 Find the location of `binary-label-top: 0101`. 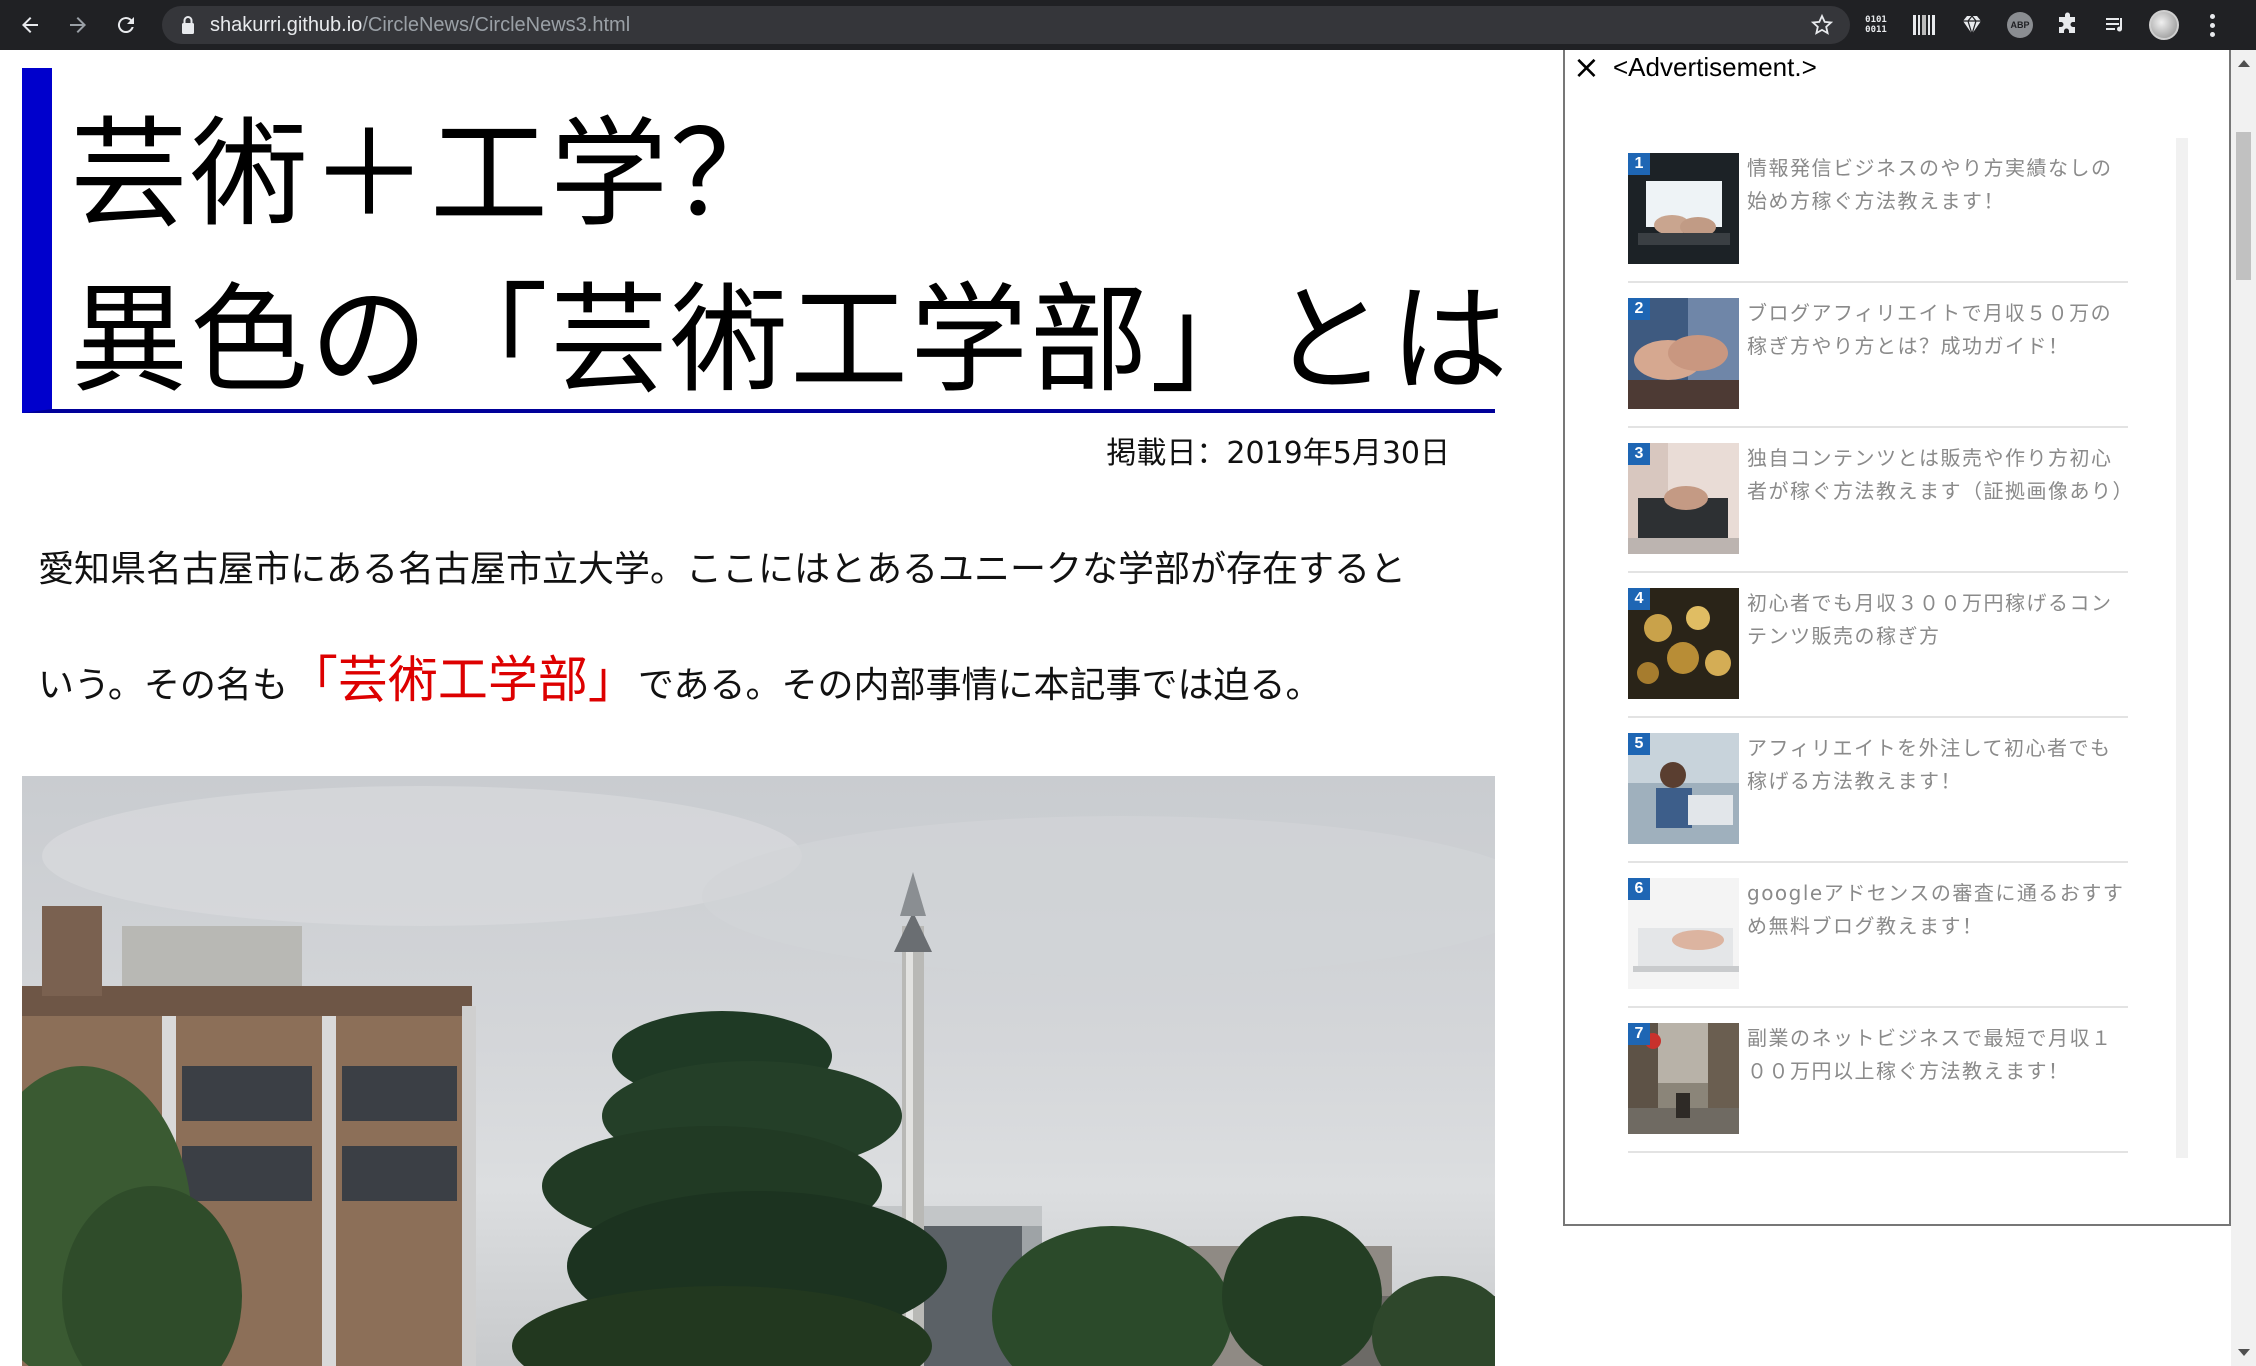

binary-label-top: 0101 is located at coordinates (1876, 20).